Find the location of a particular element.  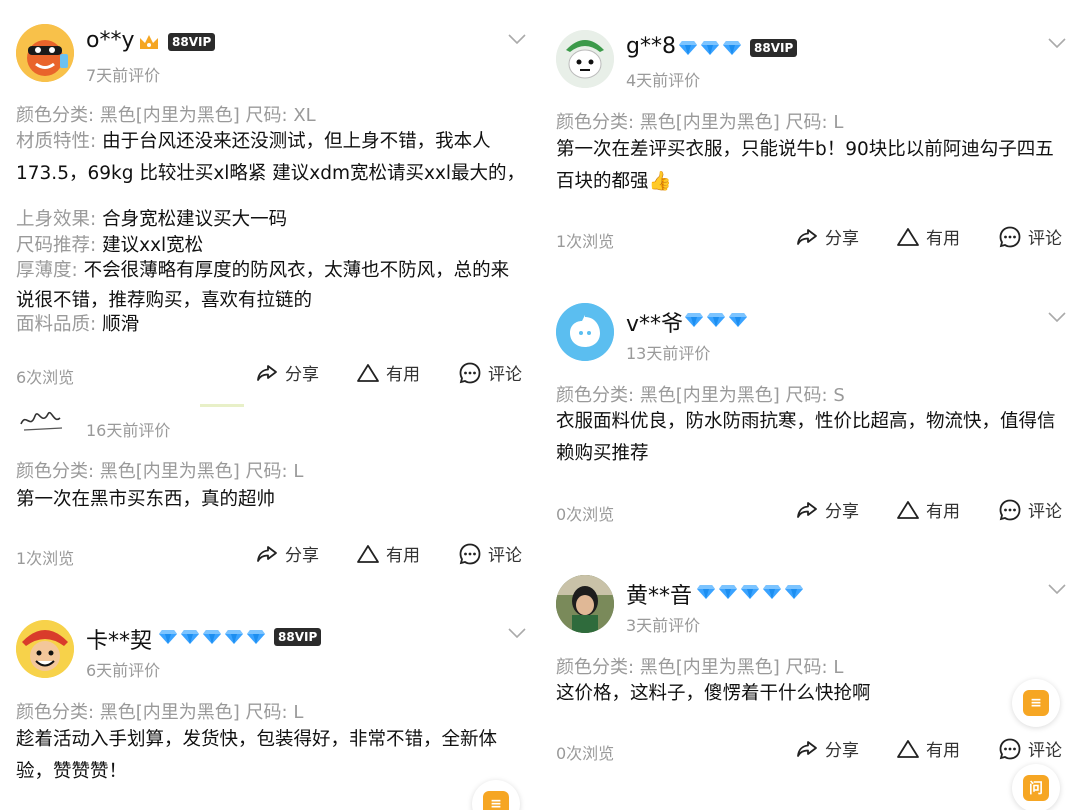

detail-label: 厚薄度: is located at coordinates (50, 270).